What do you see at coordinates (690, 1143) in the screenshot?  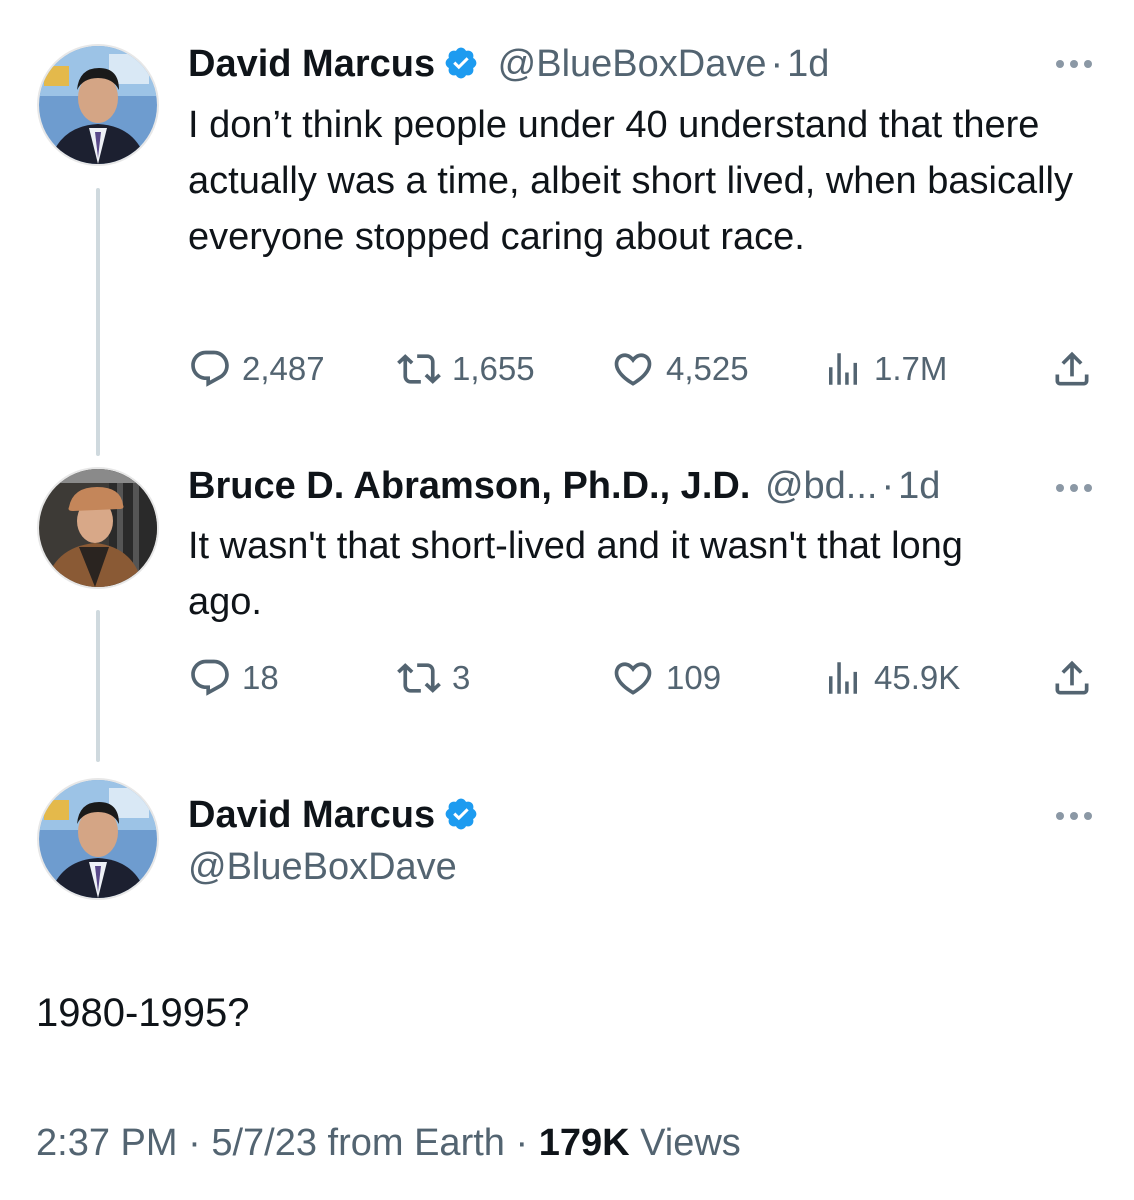 I see `views-label: Views` at bounding box center [690, 1143].